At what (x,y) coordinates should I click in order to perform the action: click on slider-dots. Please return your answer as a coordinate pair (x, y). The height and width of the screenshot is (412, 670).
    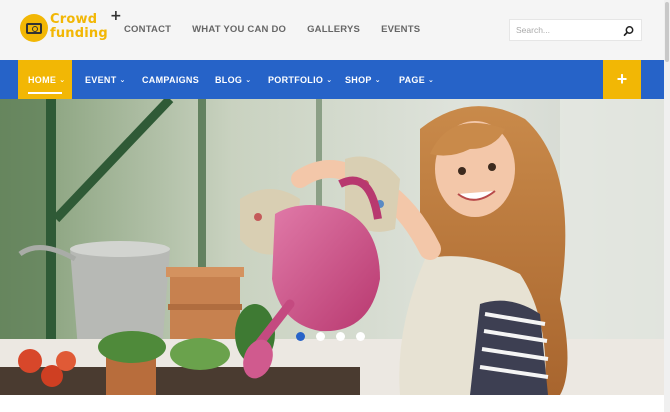
    Looking at the image, I should click on (330, 337).